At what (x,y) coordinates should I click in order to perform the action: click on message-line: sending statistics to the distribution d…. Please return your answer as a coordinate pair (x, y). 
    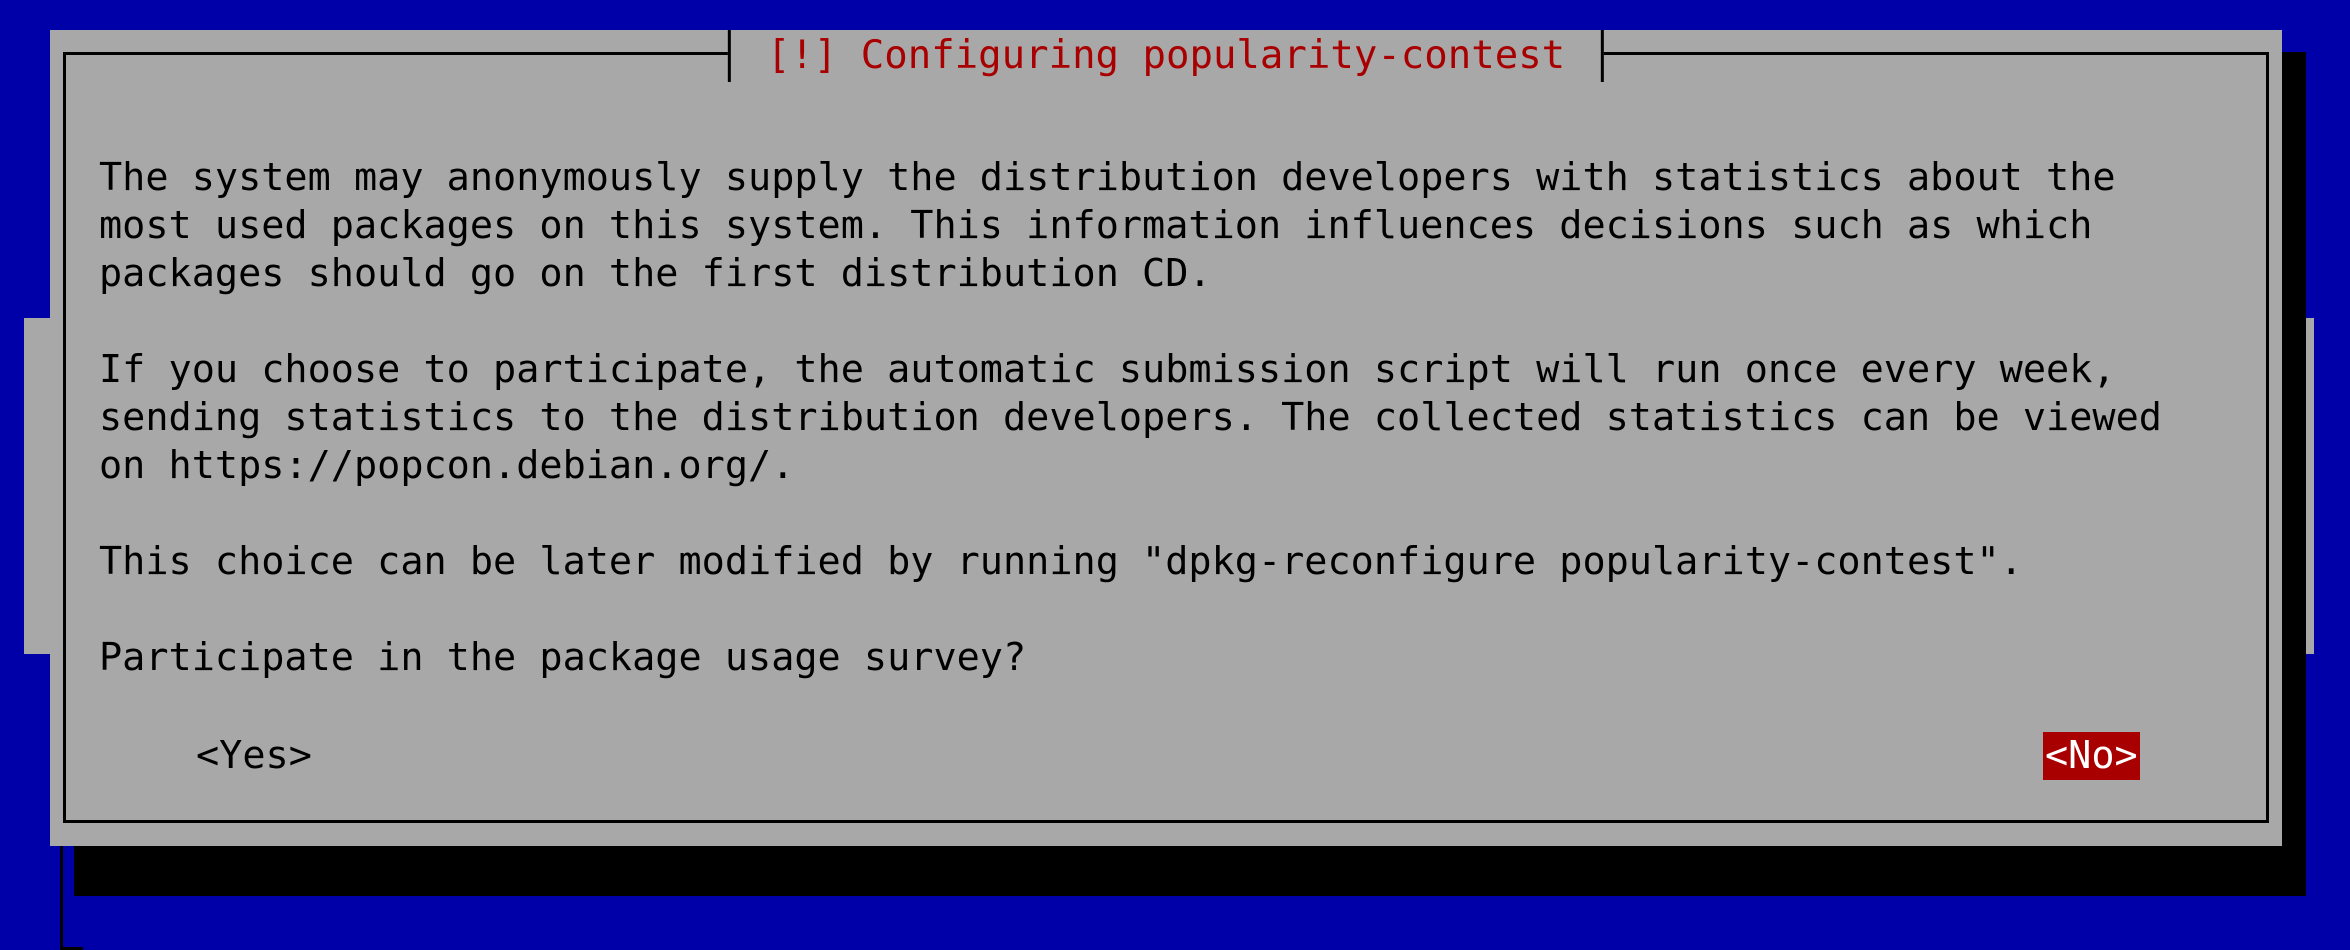
    Looking at the image, I should click on (1130, 417).